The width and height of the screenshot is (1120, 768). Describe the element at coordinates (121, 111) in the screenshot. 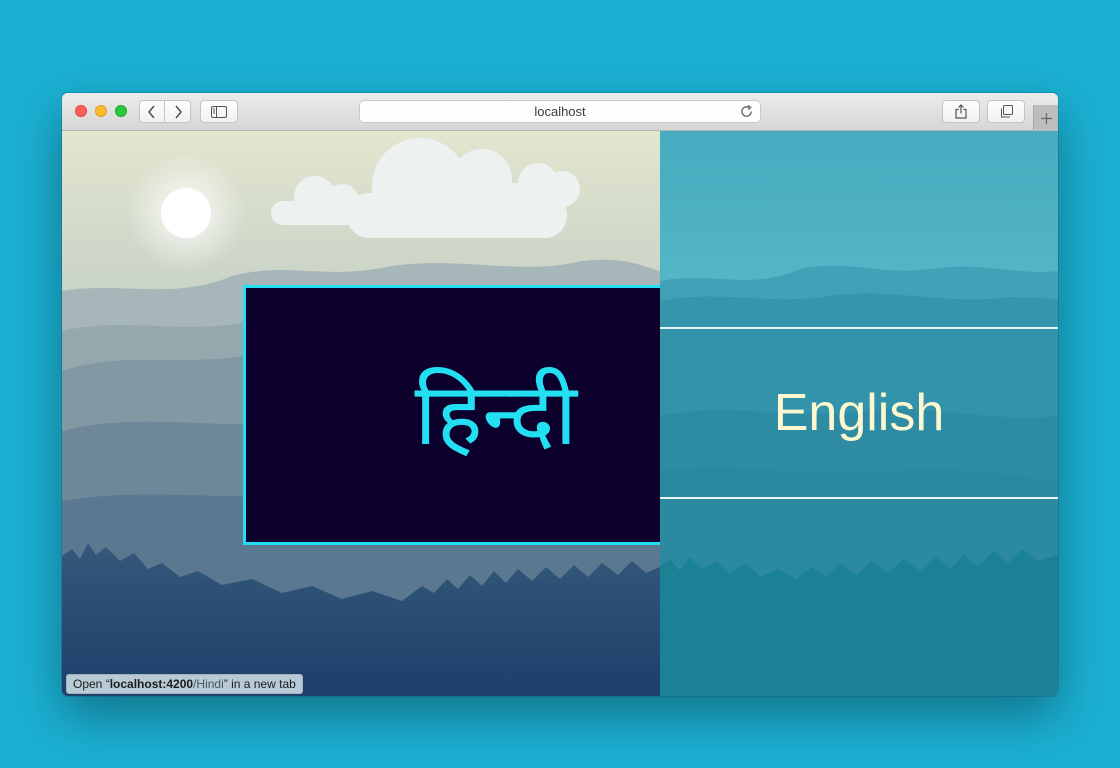

I see `zoom-window-button` at that location.